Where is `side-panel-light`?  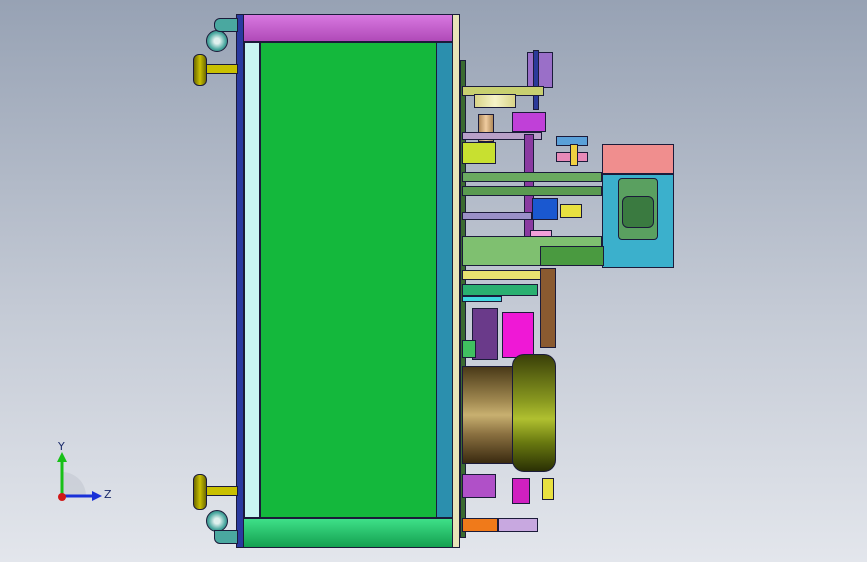 side-panel-light is located at coordinates (252, 280).